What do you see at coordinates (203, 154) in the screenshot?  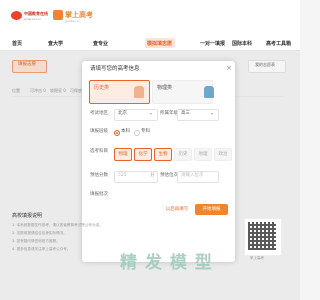 I see `elective-chip-geography: 地理` at bounding box center [203, 154].